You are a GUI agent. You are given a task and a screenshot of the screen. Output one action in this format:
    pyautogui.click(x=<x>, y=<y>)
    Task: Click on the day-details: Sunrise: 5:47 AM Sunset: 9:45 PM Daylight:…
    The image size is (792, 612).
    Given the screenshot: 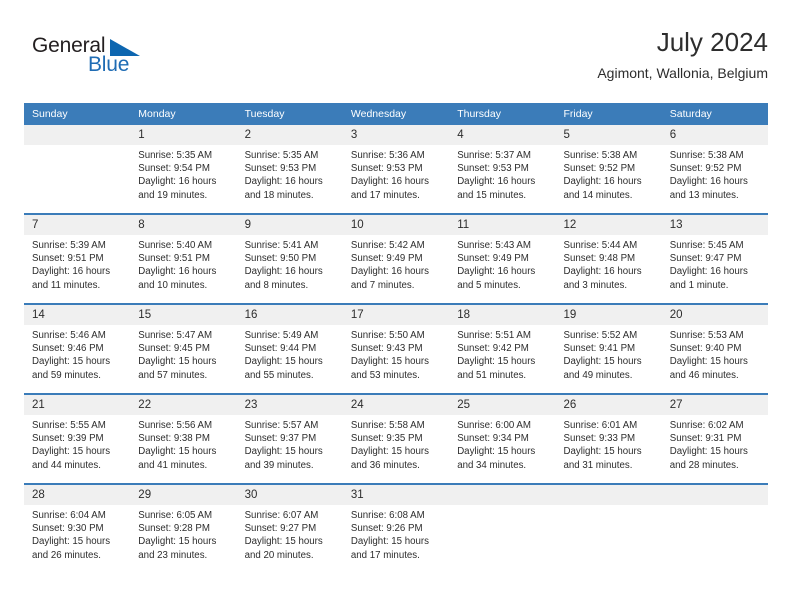 What is the action you would take?
    pyautogui.click(x=183, y=353)
    